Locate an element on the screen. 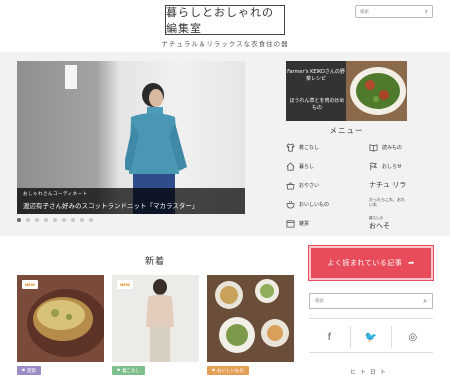  facebook-icon: f is located at coordinates (329, 337).